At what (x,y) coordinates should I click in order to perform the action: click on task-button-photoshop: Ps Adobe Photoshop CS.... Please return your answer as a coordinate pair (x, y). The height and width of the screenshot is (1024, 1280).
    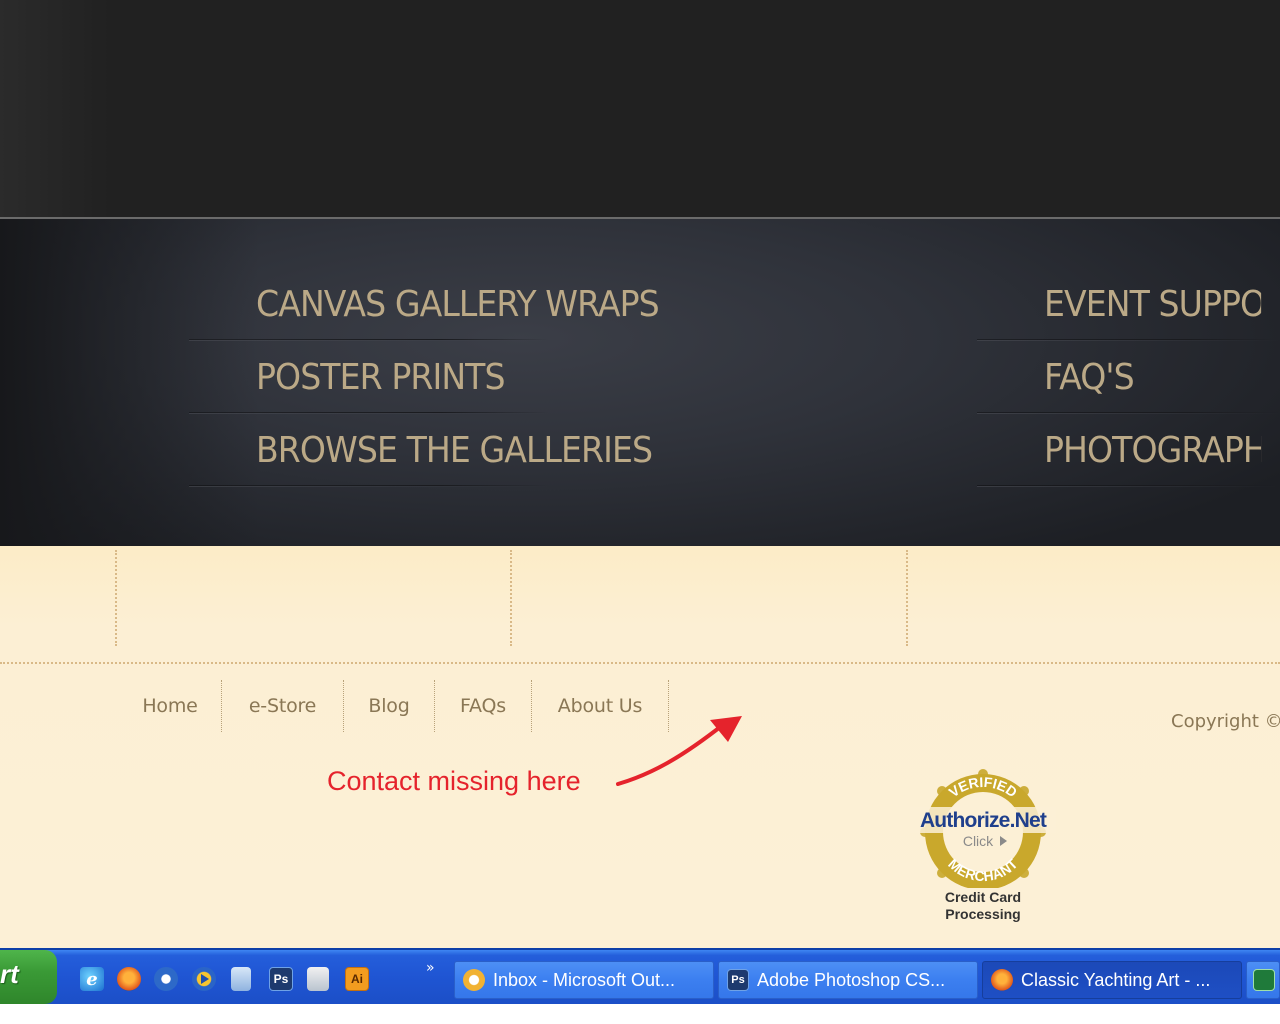
    Looking at the image, I should click on (848, 980).